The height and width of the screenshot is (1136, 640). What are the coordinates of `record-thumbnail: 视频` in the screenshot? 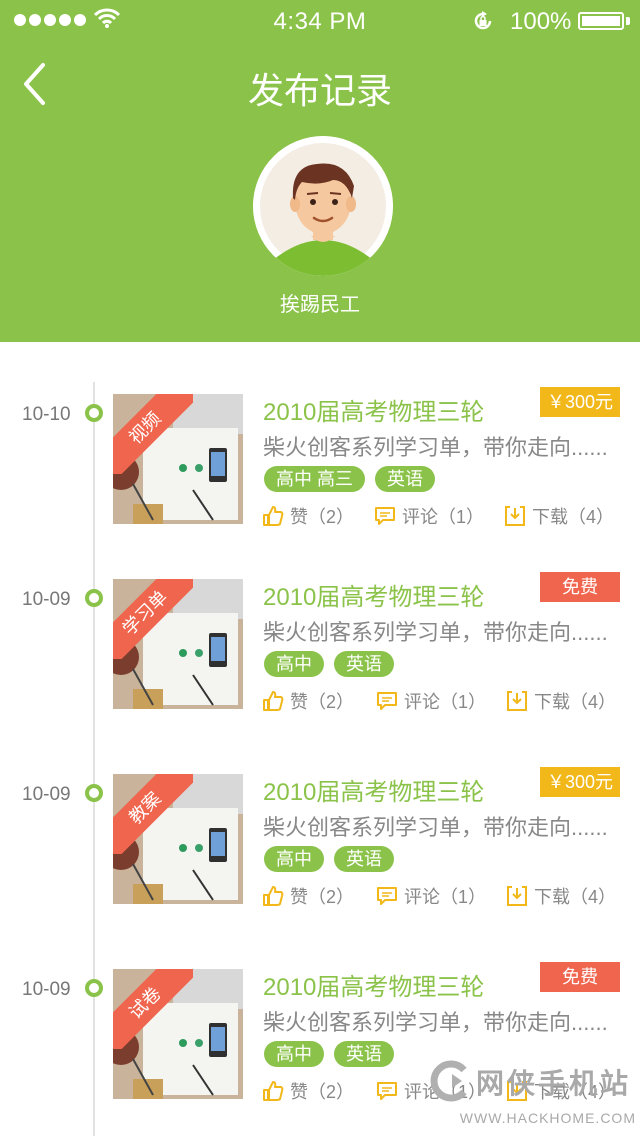 It's located at (178, 459).